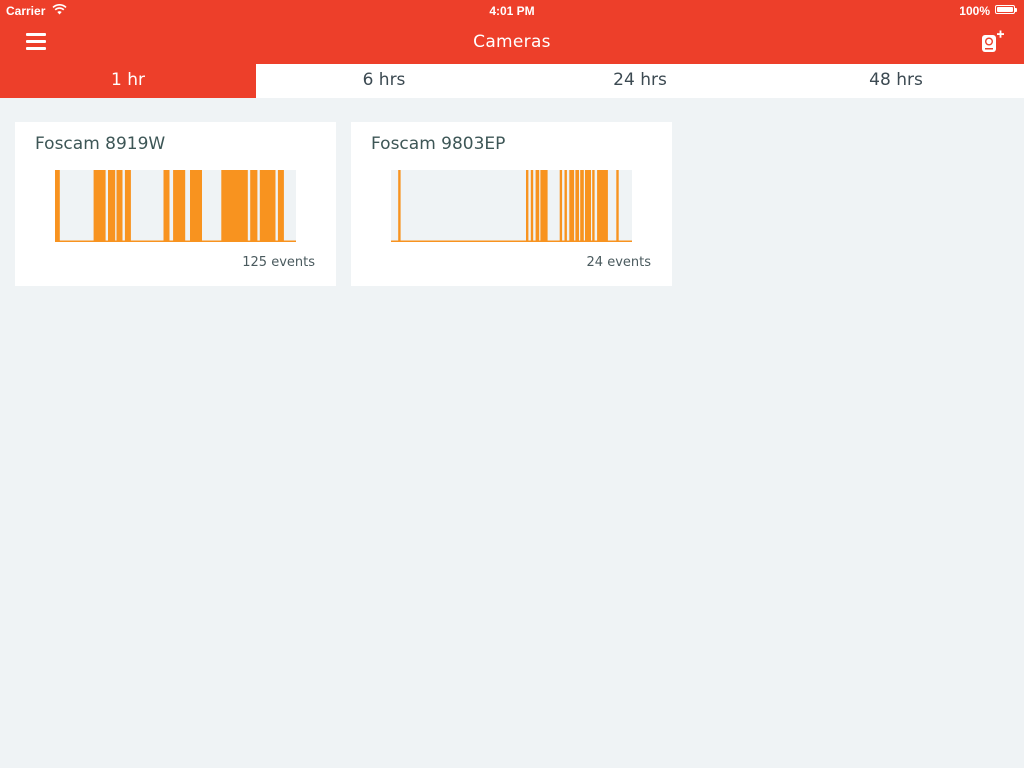 Image resolution: width=1024 pixels, height=768 pixels. I want to click on time-range-tabs: 1 hr 6 hrs 24 hrs 48 hrs, so click(512, 81).